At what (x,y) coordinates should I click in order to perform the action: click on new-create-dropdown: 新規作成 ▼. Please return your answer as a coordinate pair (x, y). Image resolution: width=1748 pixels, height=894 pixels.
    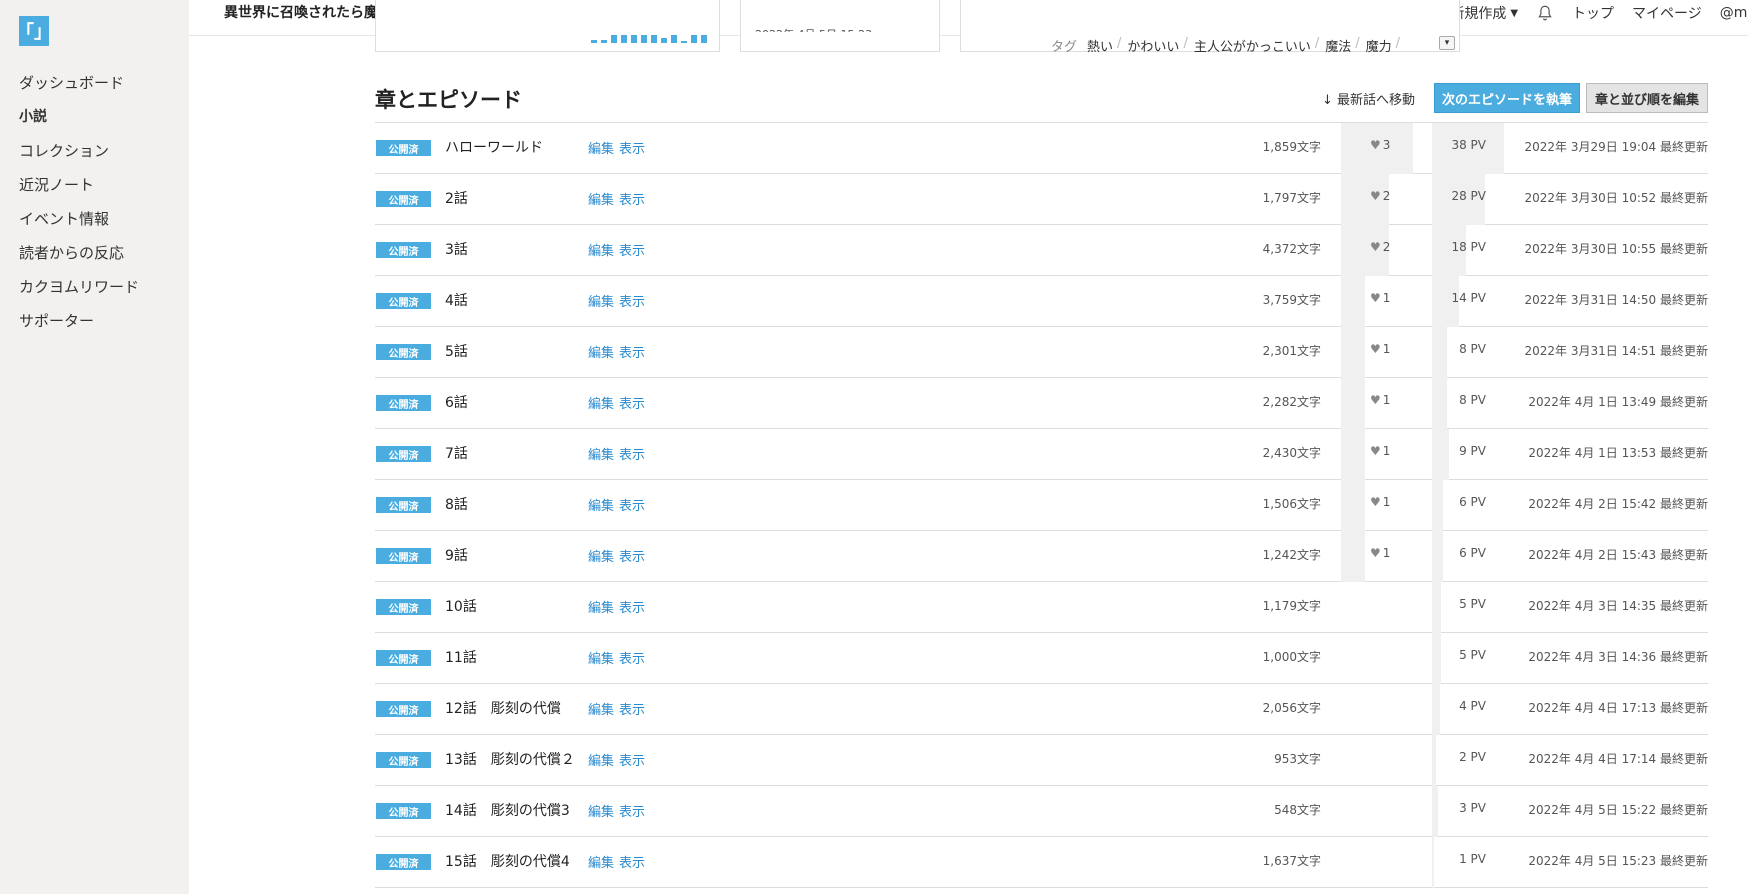
    Looking at the image, I should click on (1484, 13).